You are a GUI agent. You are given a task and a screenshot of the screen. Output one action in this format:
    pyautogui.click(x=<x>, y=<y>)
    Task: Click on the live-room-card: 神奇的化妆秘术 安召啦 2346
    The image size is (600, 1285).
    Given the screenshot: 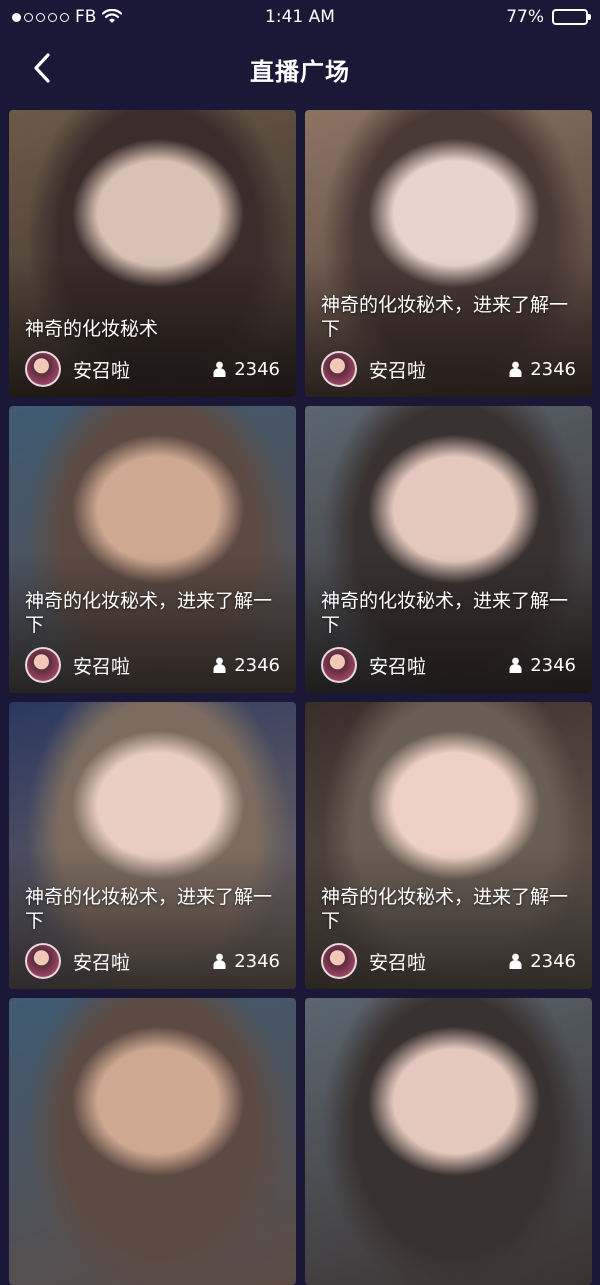 What is the action you would take?
    pyautogui.click(x=152, y=253)
    